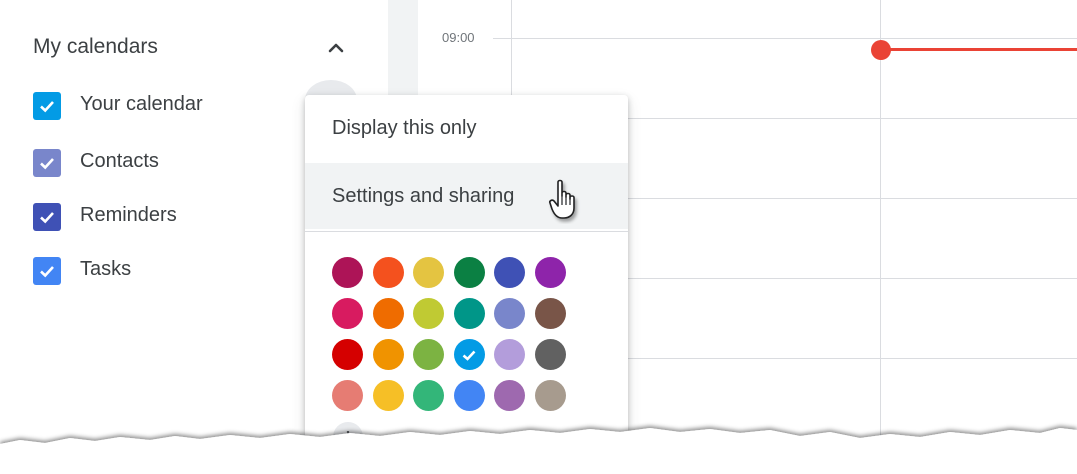 The image size is (1077, 474). Describe the element at coordinates (106, 269) in the screenshot. I see `calendar-label: Tasks` at that location.